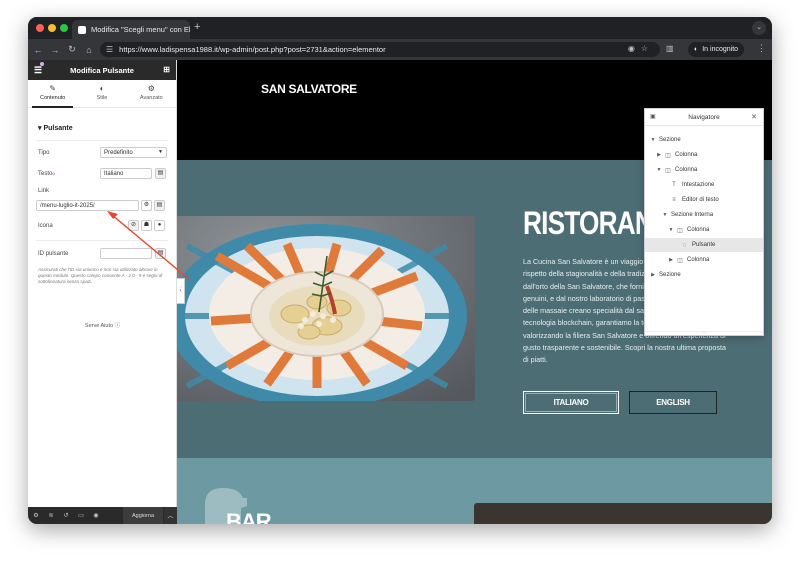 The width and height of the screenshot is (800, 561). I want to click on widgets-grid-icon: ⊞, so click(166, 69).